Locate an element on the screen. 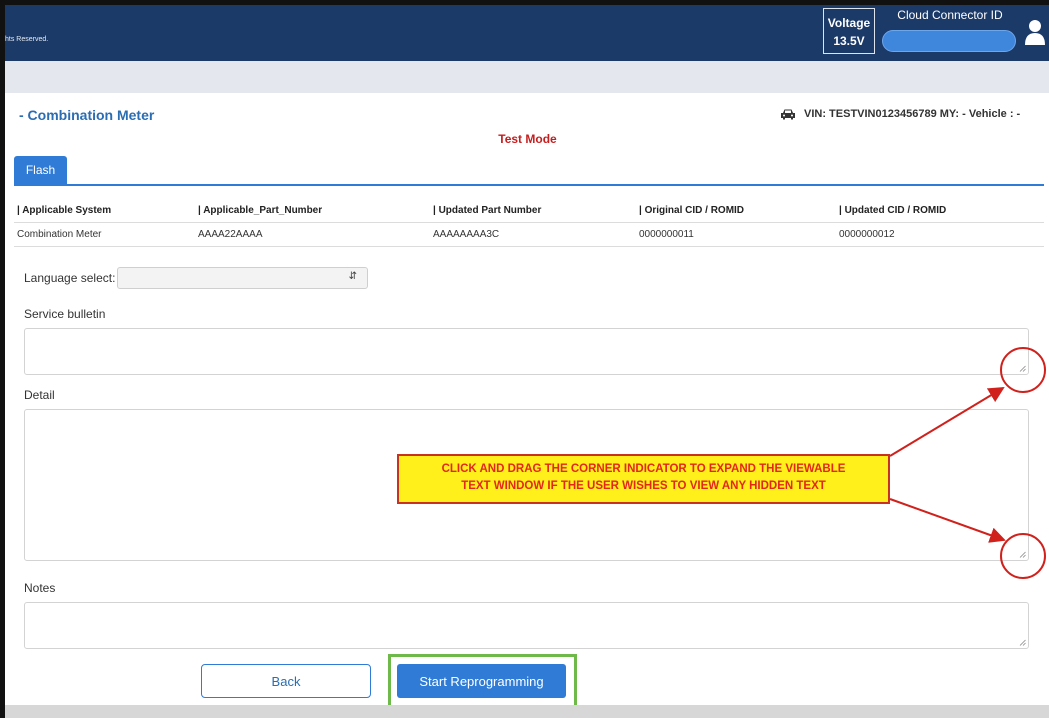  column-header: | Updated CID / ROMID is located at coordinates (940, 211).